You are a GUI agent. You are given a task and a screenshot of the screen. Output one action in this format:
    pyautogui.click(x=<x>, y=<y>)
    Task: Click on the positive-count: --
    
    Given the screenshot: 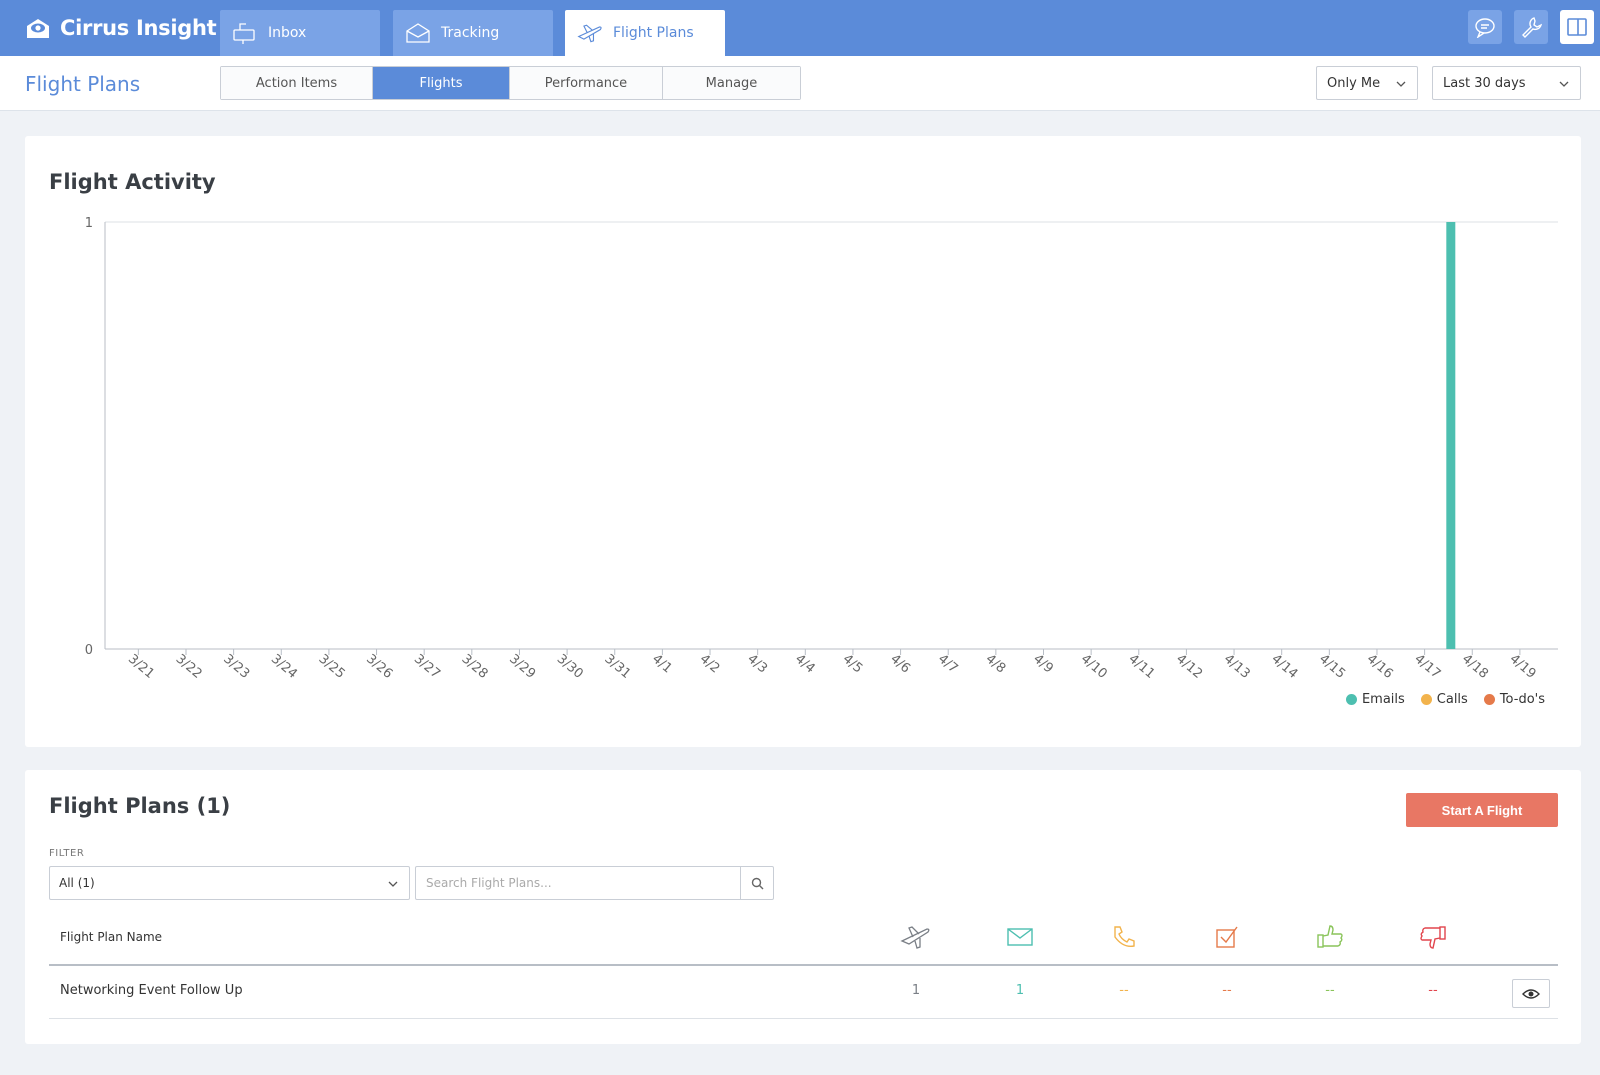 What is the action you would take?
    pyautogui.click(x=1330, y=990)
    